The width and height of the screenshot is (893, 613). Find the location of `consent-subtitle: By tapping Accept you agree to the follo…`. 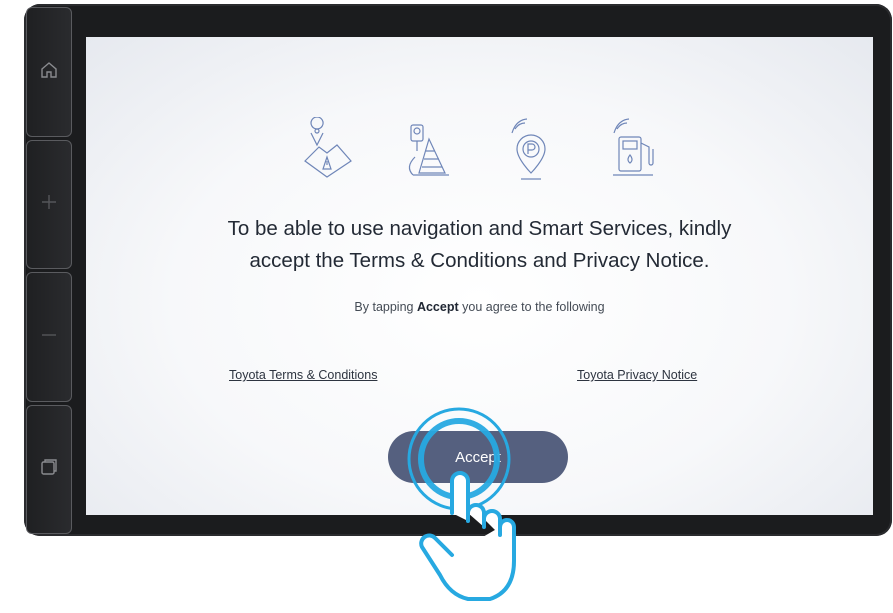

consent-subtitle: By tapping Accept you agree to the follo… is located at coordinates (479, 307).